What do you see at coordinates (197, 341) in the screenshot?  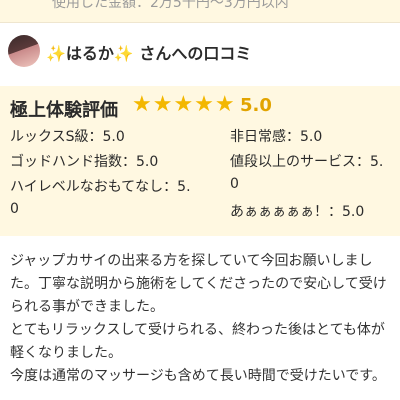 I see `review-paragraph: とてもリラックスして受けられる、終わった後はとても体が軽くなりました。` at bounding box center [197, 341].